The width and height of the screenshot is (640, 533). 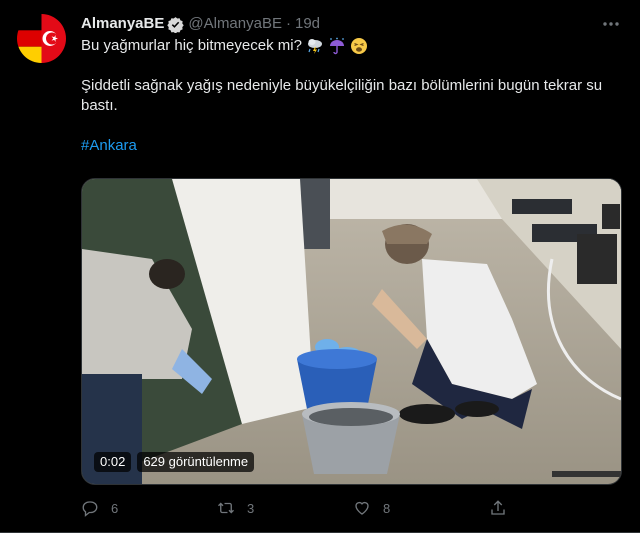 What do you see at coordinates (191, 45) in the screenshot?
I see `tweet-line-1: Bu yağmurlar hiç bitmeyecek mi?` at bounding box center [191, 45].